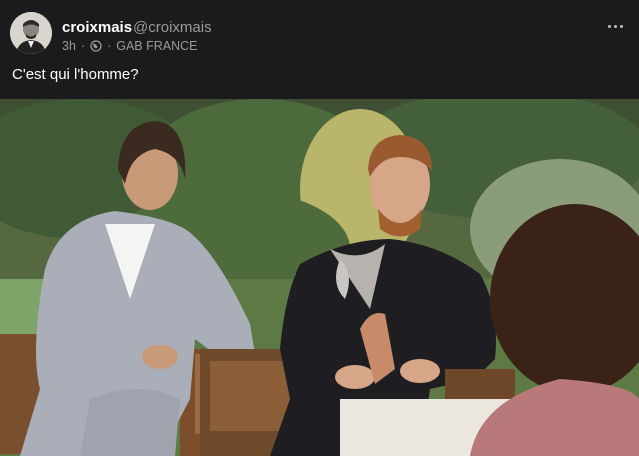  Describe the element at coordinates (172, 27) in the screenshot. I see `user-handle: @croixmais` at that location.